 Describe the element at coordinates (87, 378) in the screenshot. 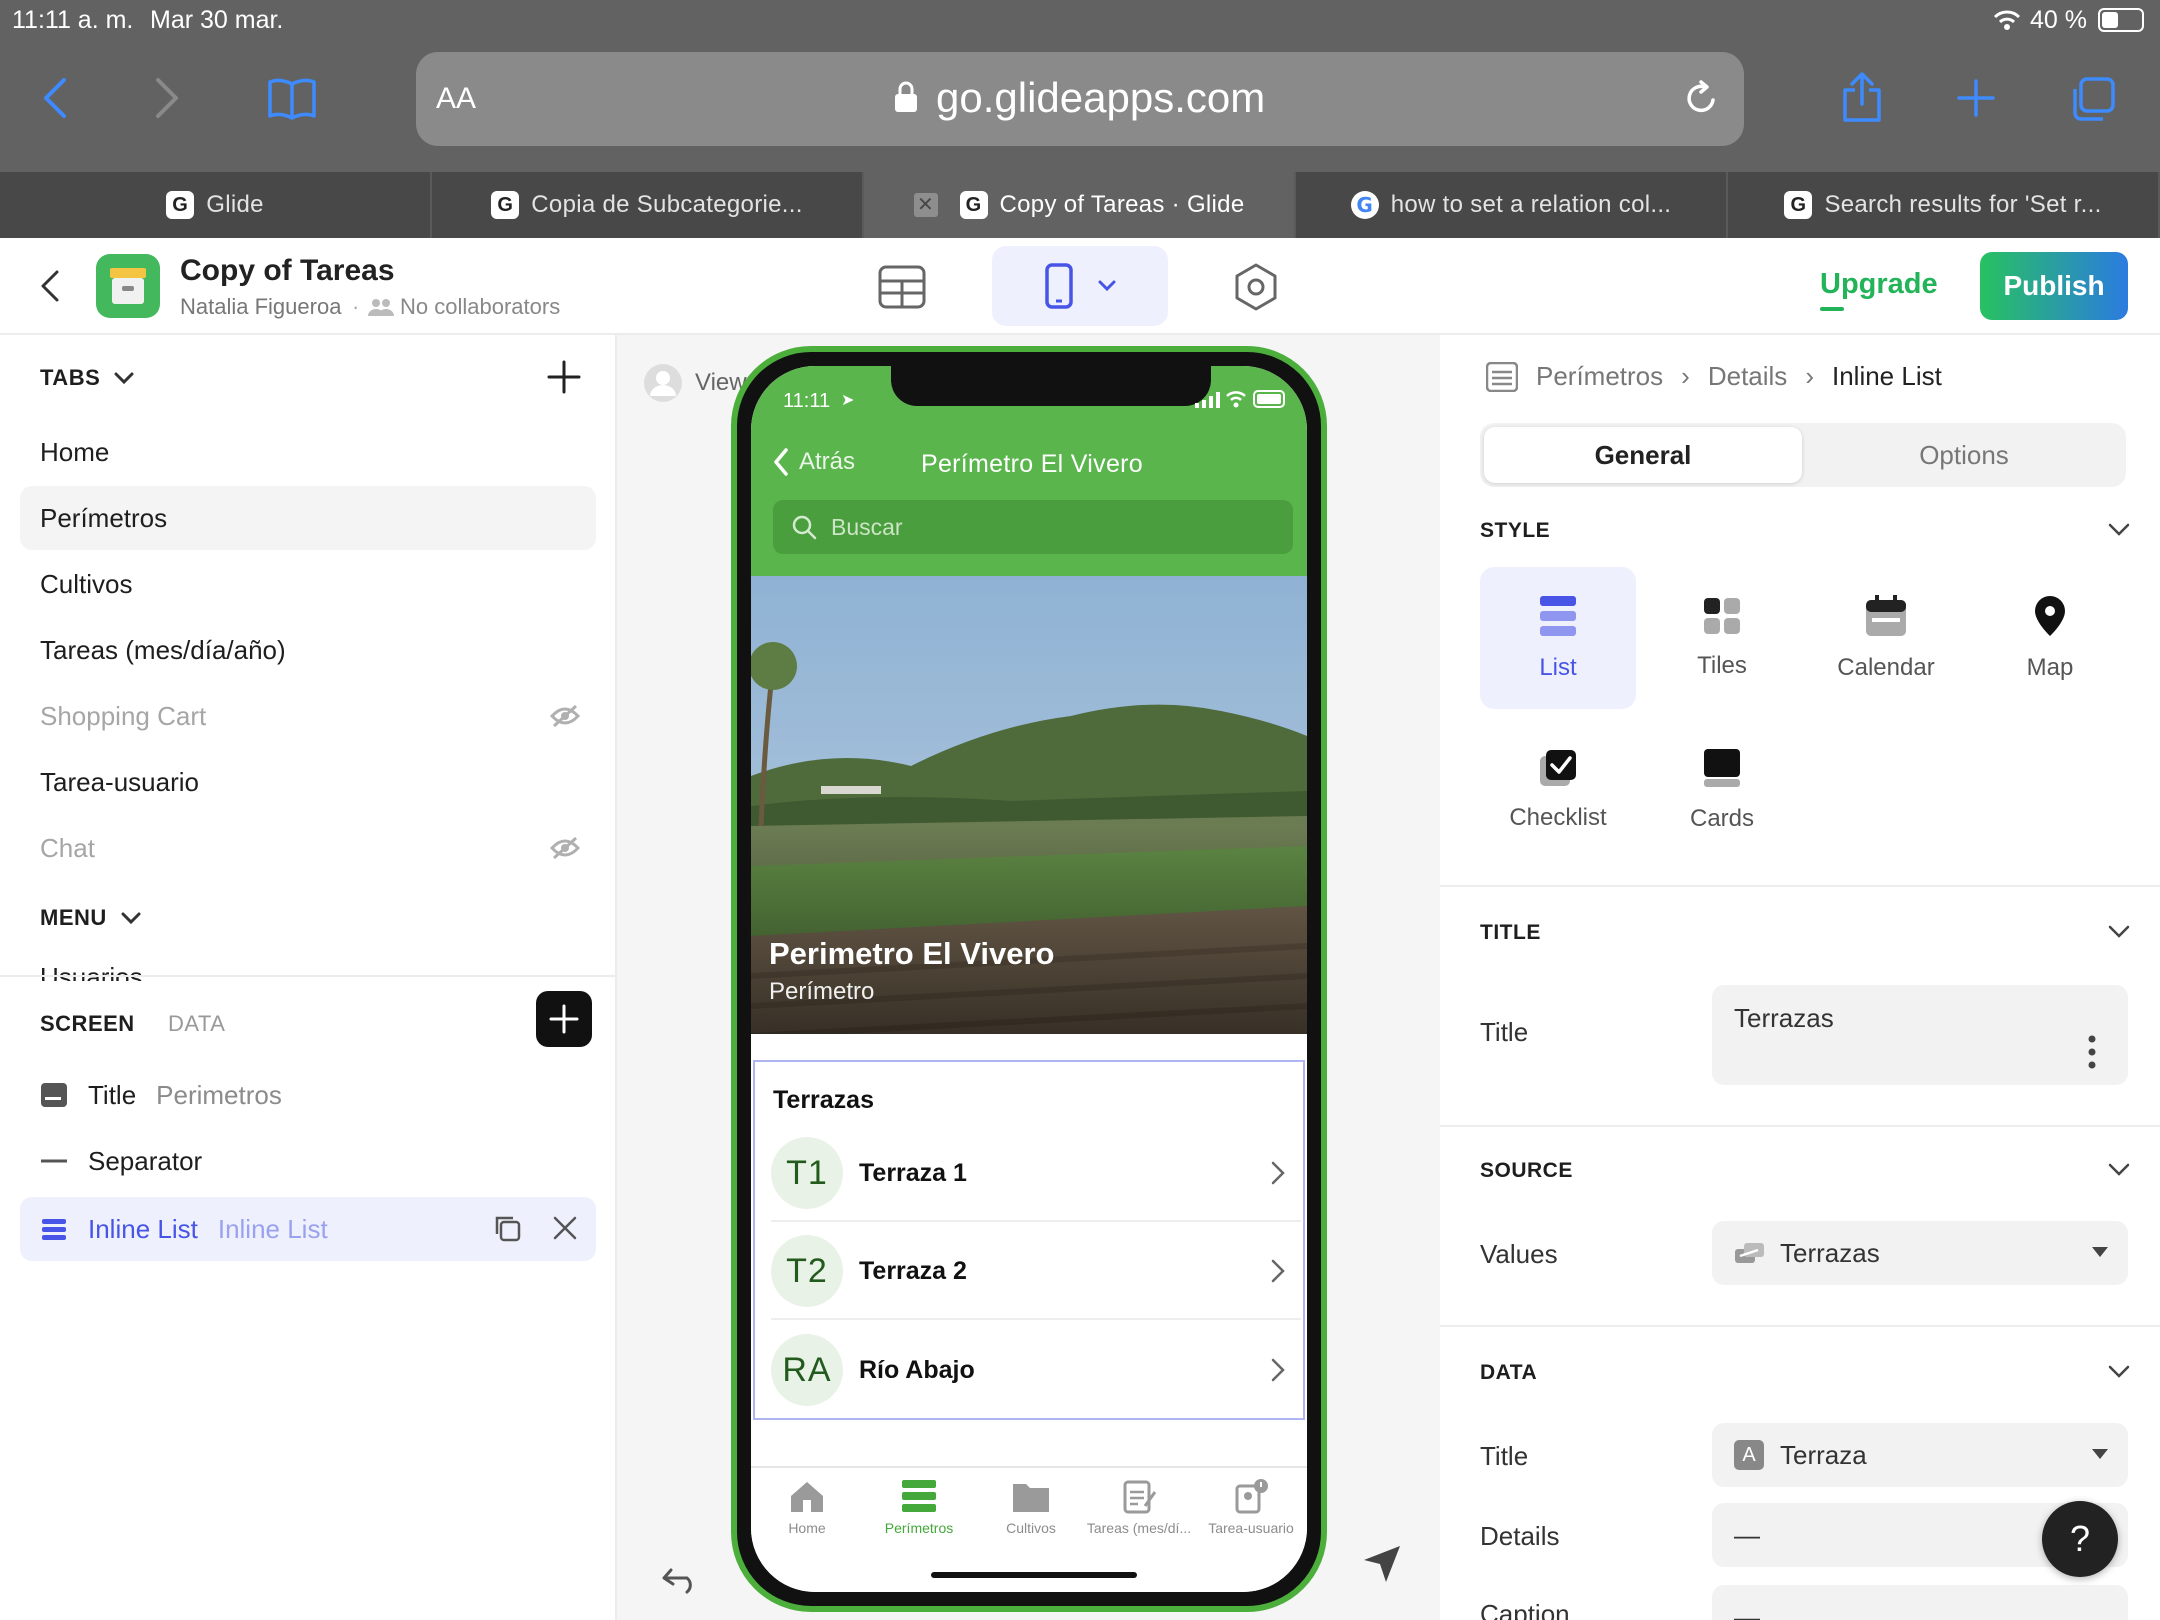

I see `tabs-section-header: TABS` at that location.